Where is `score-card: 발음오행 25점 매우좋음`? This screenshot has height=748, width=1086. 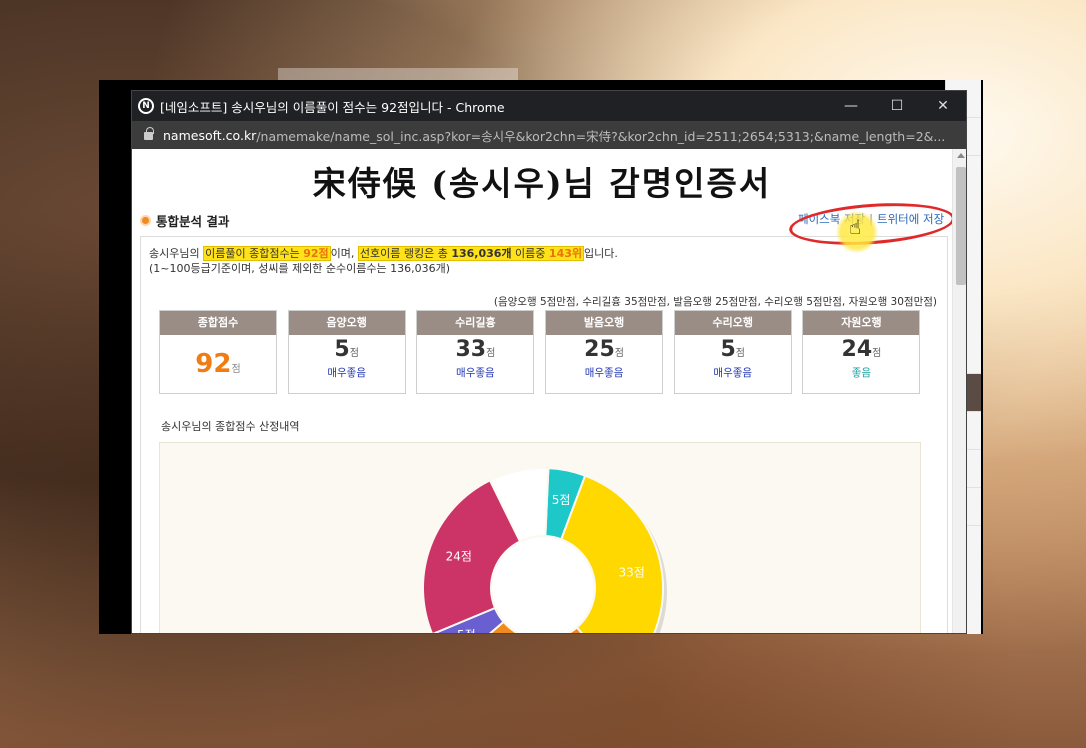 score-card: 발음오행 25점 매우좋음 is located at coordinates (604, 352).